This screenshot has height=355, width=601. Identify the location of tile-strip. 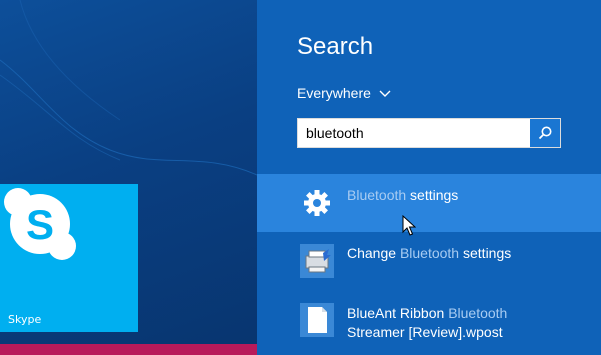
(128, 349).